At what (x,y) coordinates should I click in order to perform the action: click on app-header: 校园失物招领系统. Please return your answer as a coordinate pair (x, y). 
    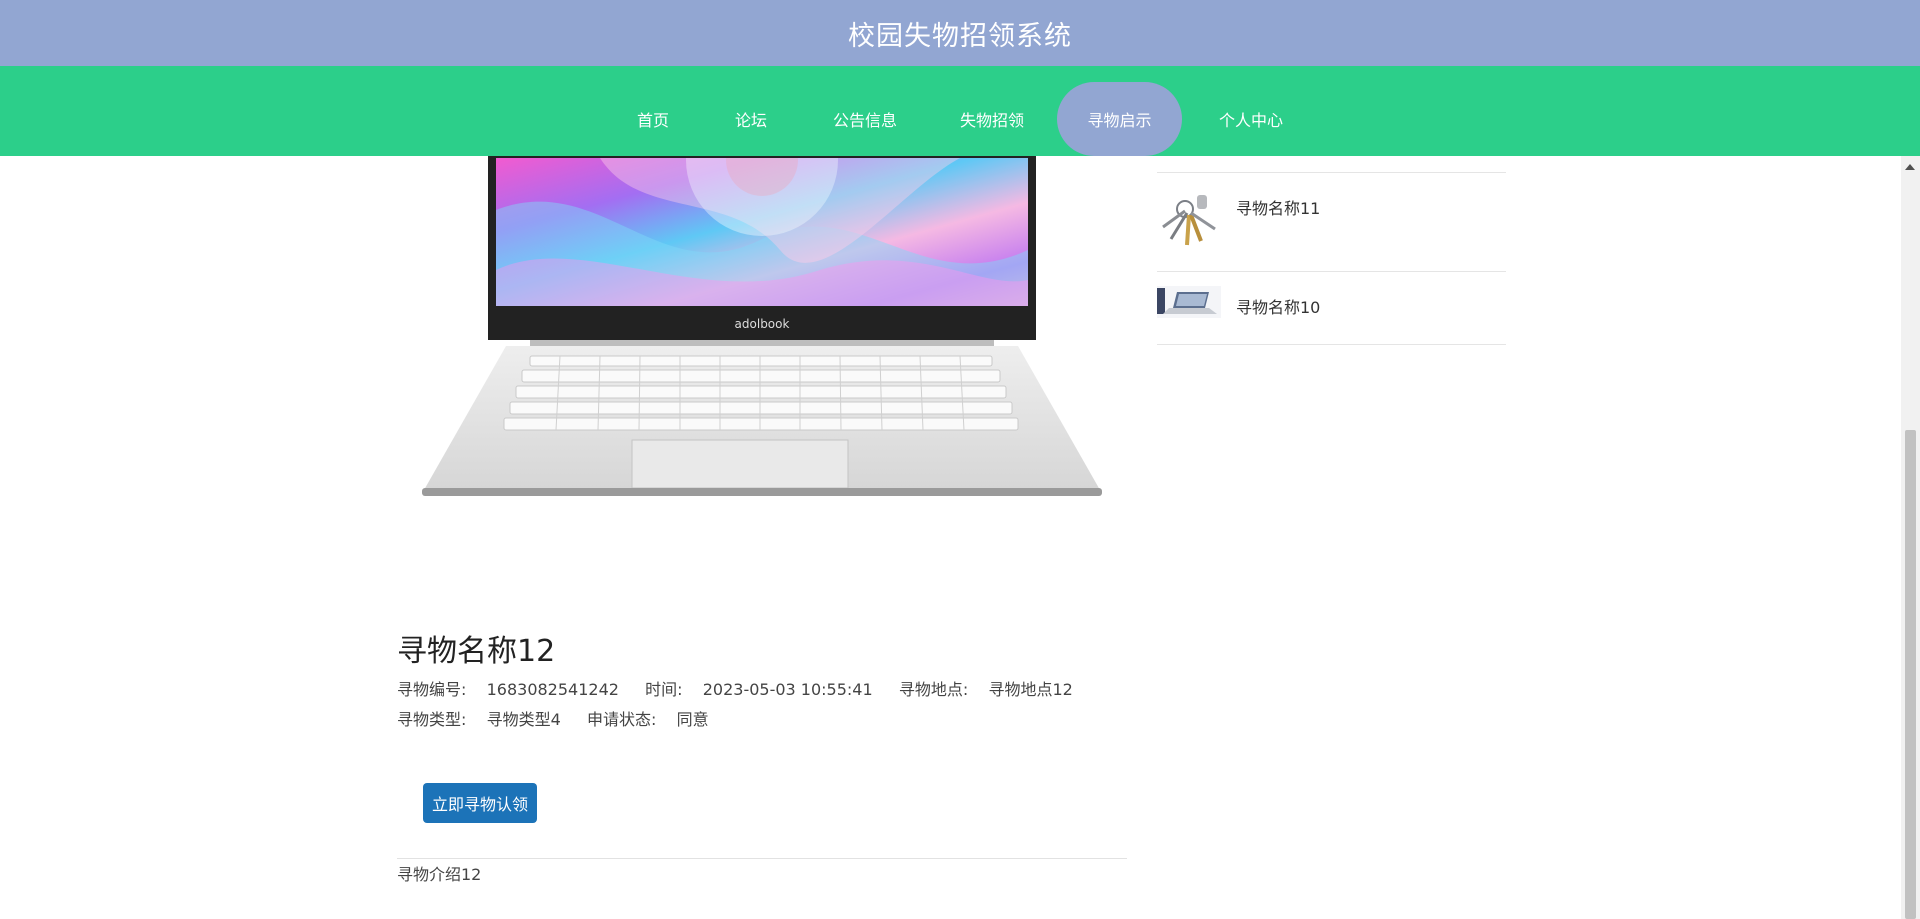
    Looking at the image, I should click on (960, 33).